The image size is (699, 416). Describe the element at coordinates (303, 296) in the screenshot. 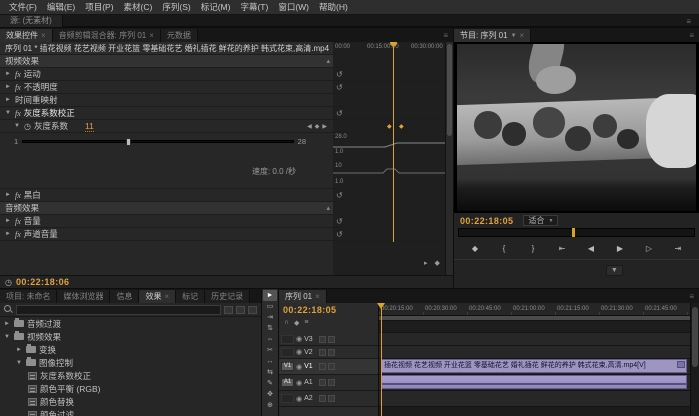

I see `tab-sequence-01: 序列 01 ×` at that location.